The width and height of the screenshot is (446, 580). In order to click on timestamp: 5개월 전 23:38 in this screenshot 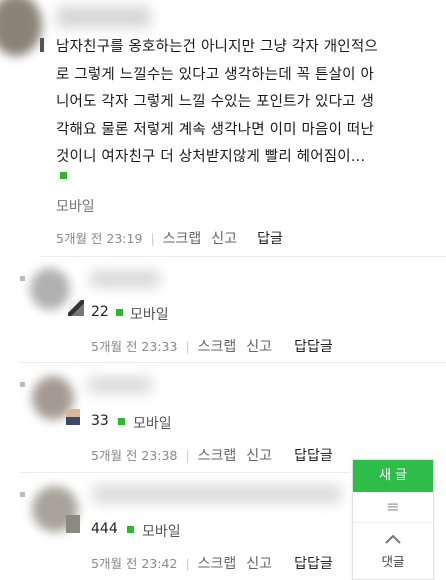, I will do `click(134, 455)`.